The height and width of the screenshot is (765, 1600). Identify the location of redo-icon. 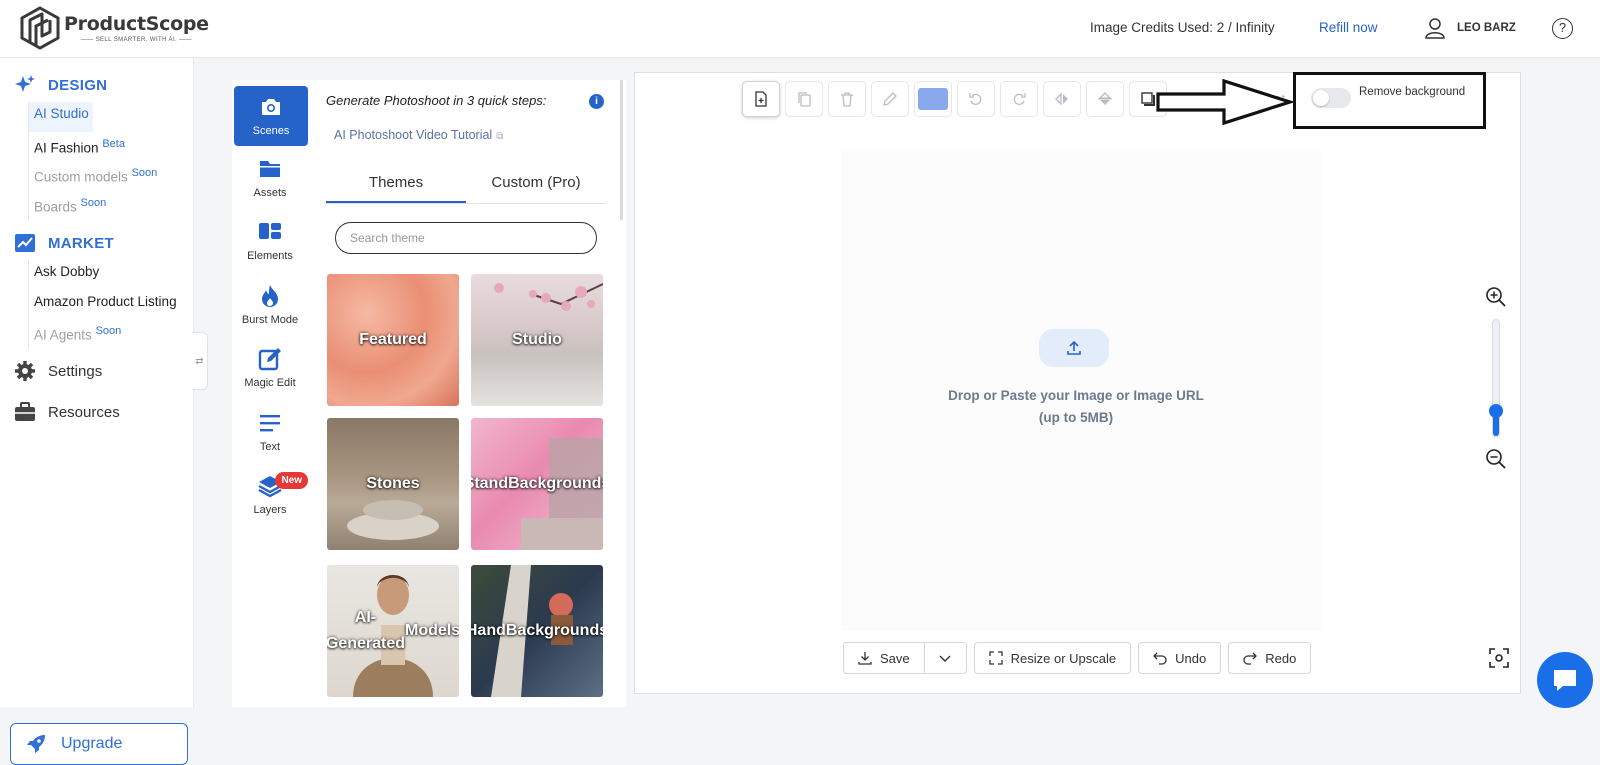
(1250, 658).